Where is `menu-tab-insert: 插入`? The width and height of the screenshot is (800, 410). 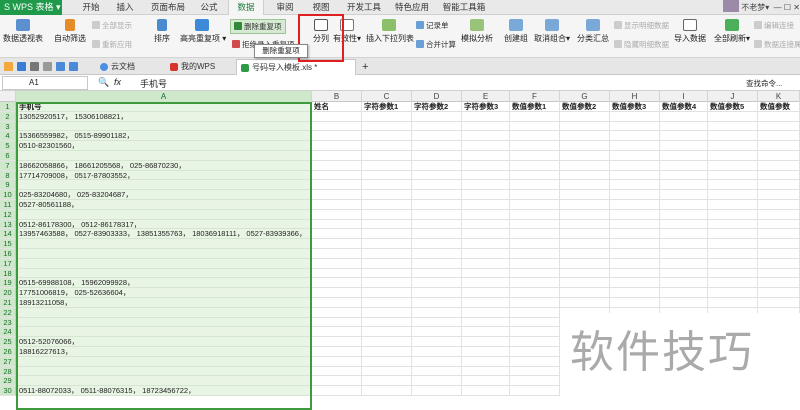 menu-tab-insert: 插入 is located at coordinates (125, 7).